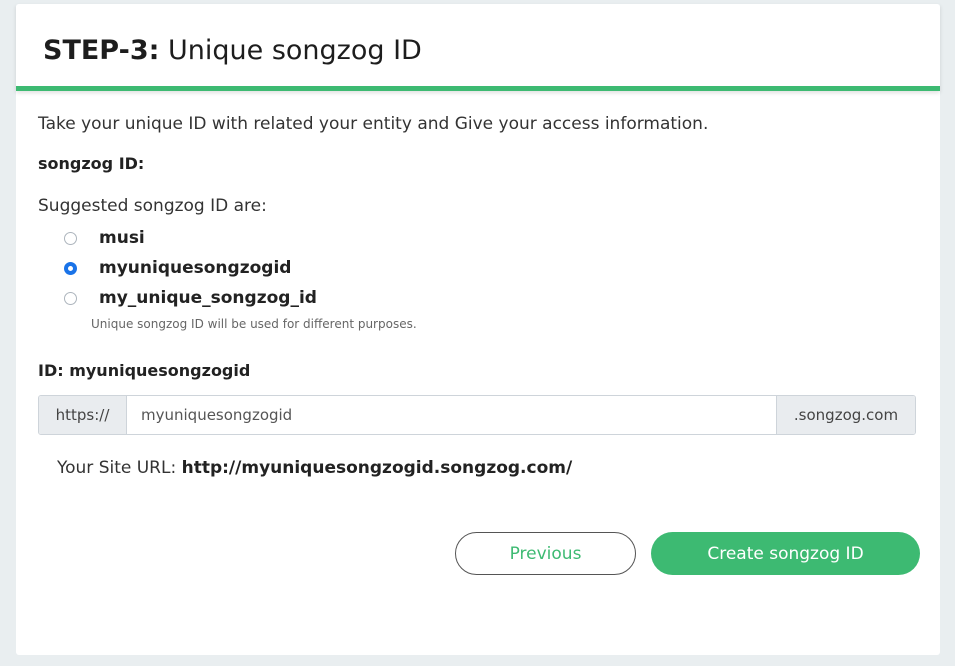  Describe the element at coordinates (190, 238) in the screenshot. I see `option-musi: musi` at that location.